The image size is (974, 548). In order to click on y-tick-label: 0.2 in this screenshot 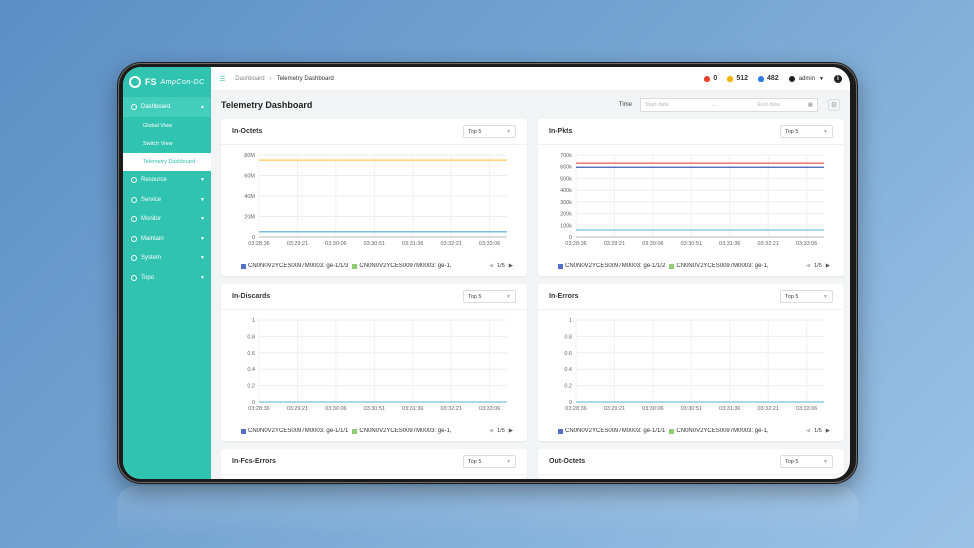, I will do `click(251, 387)`.